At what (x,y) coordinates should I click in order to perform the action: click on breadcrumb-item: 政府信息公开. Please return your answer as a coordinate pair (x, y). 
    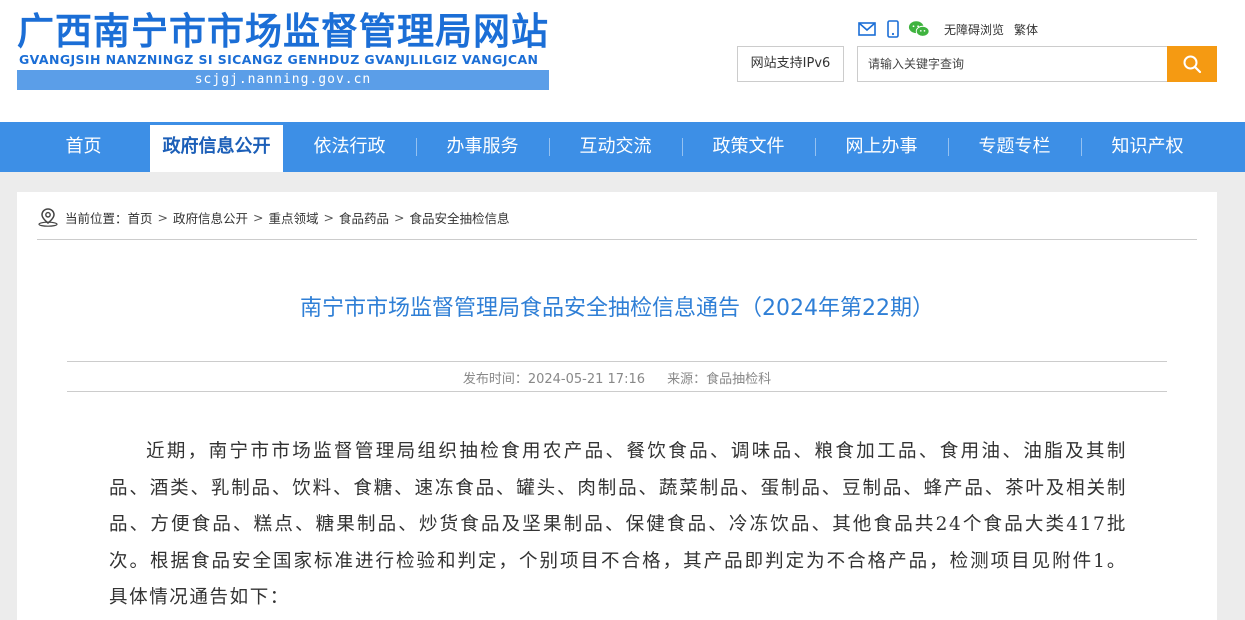
    Looking at the image, I should click on (210, 217).